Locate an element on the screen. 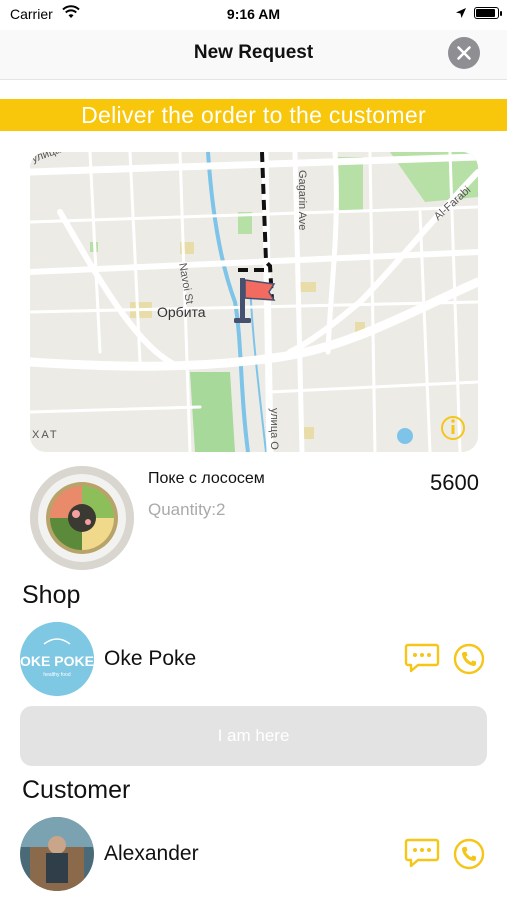  shop-logo-text: OKE POKE is located at coordinates (57, 661).